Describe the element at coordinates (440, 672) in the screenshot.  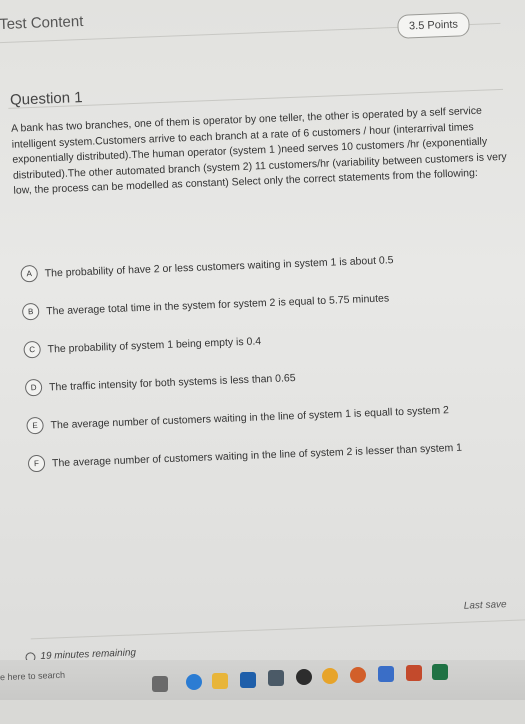
I see `excel-icon` at that location.